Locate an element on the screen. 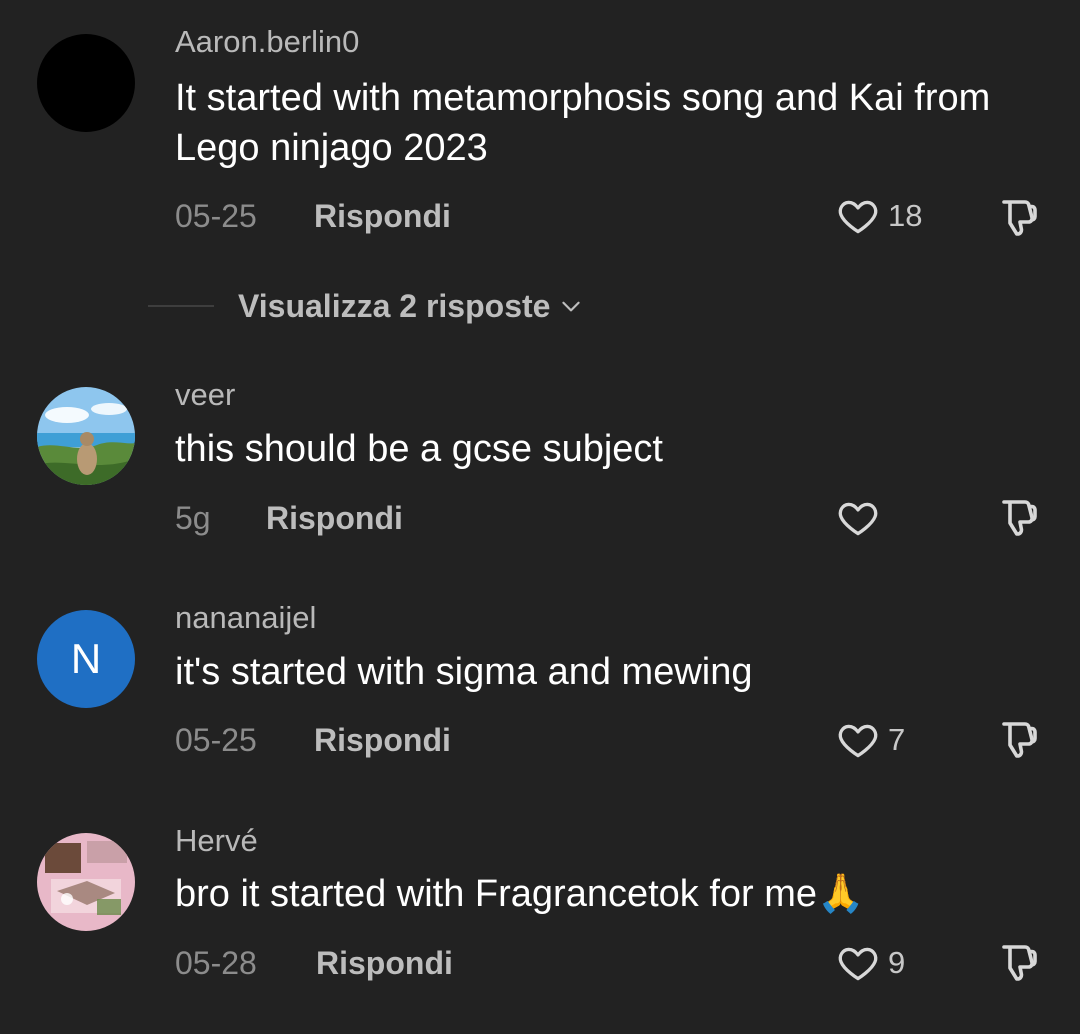 This screenshot has height=1034, width=1080. comment-username: nananaijel is located at coordinates (245, 618).